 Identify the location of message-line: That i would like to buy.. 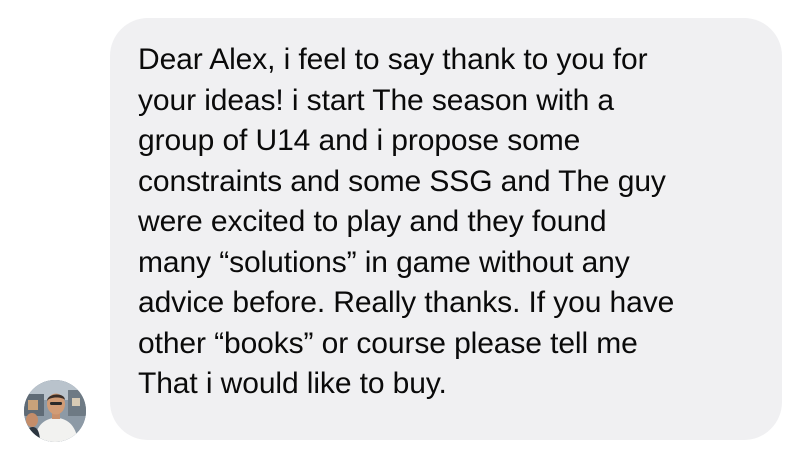
(292, 383).